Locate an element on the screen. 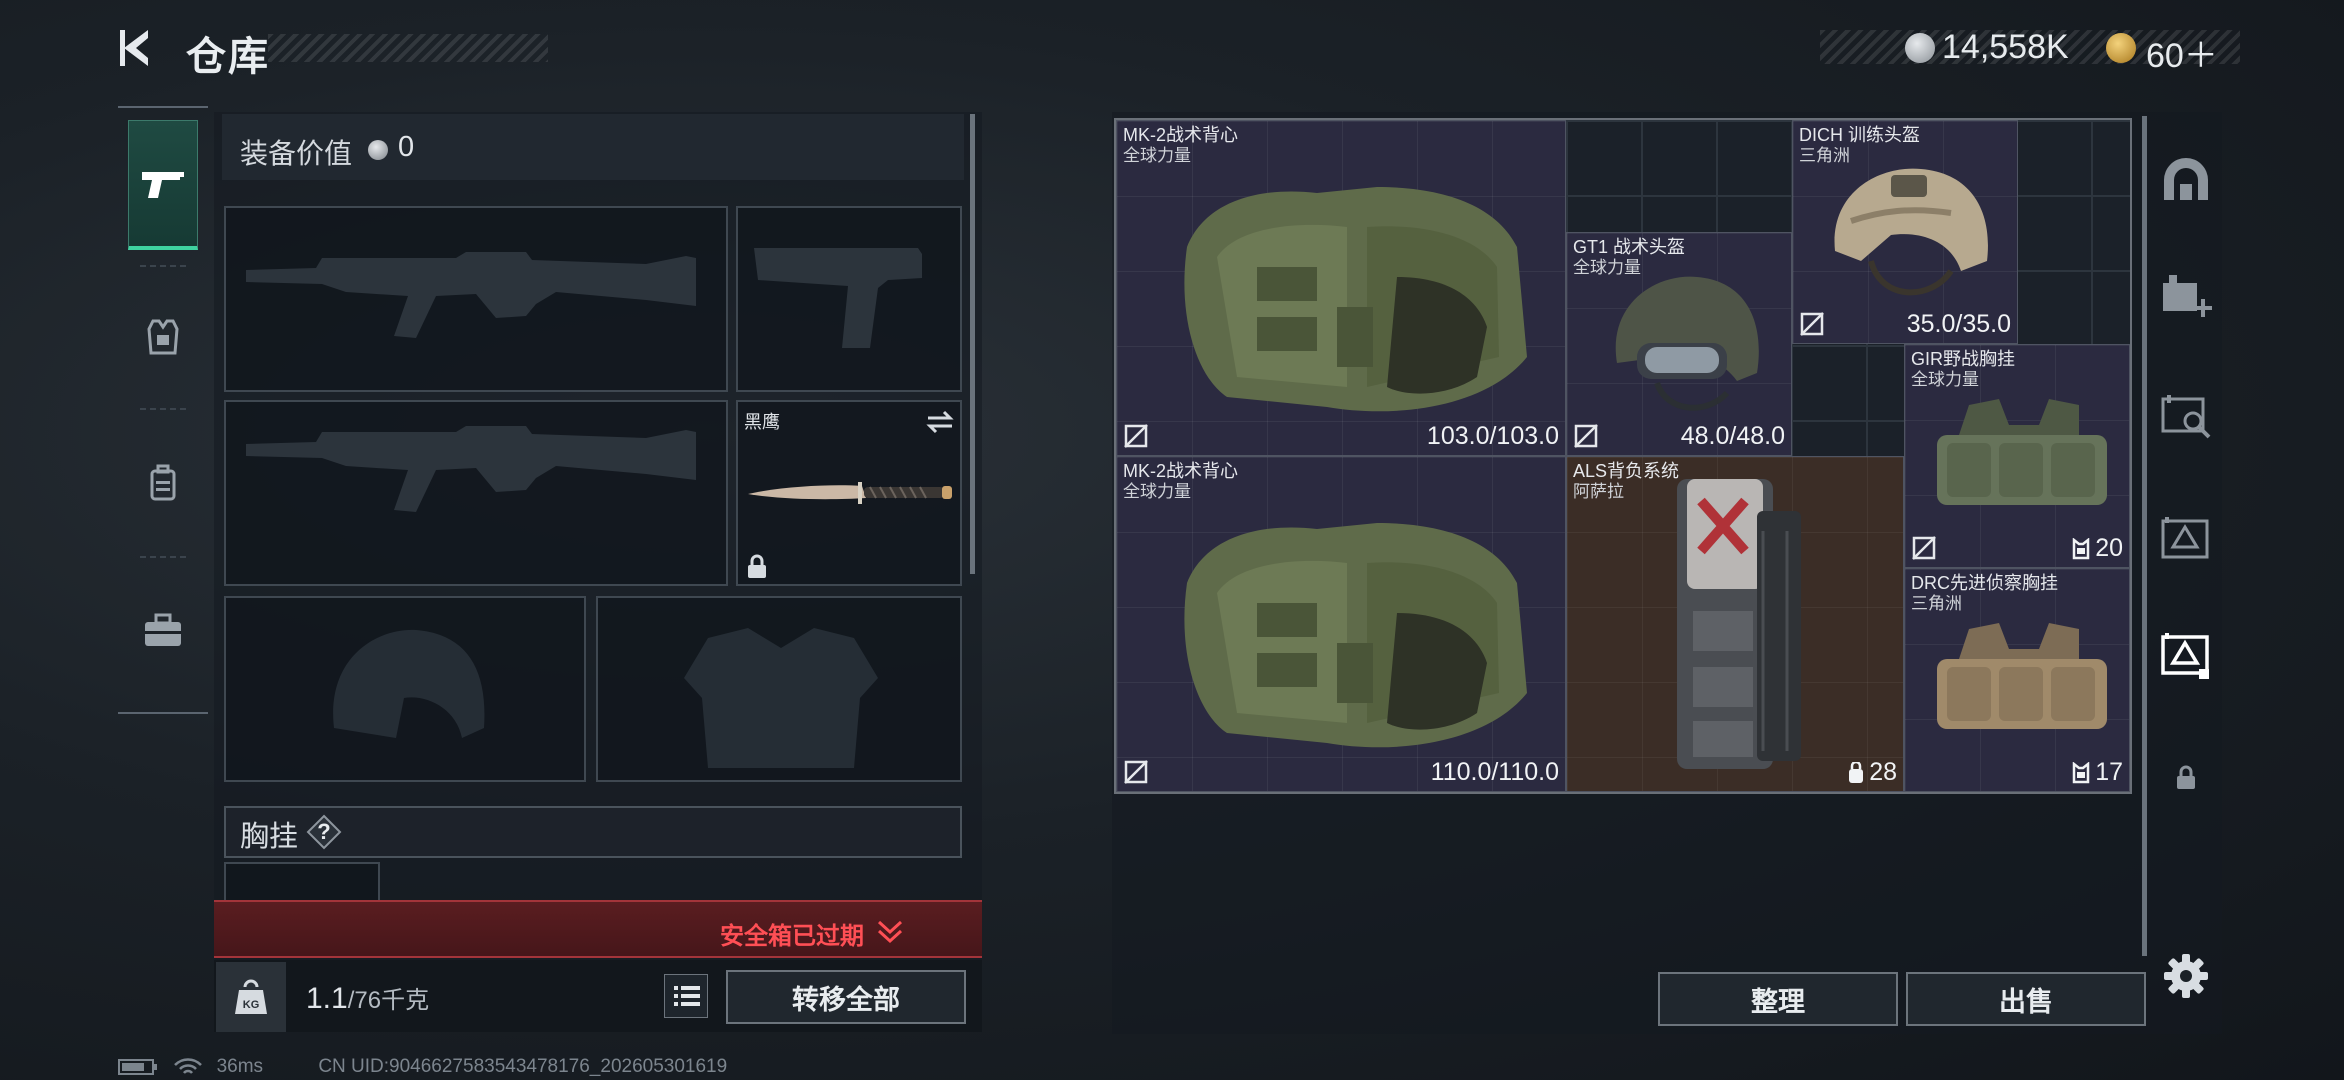 The width and height of the screenshot is (2344, 1080). gear-icon is located at coordinates (2186, 976).